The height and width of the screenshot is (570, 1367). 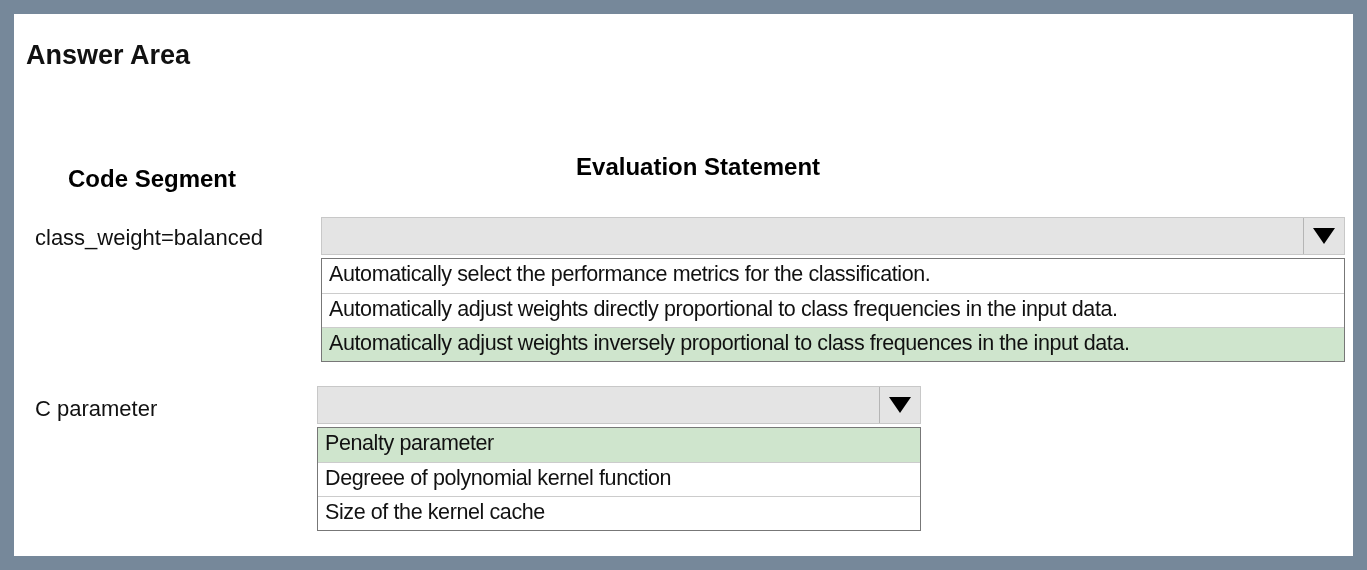 What do you see at coordinates (152, 179) in the screenshot?
I see `column-heading: Code Segment` at bounding box center [152, 179].